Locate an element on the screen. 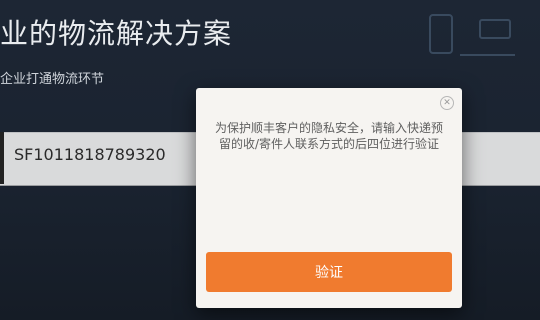 Image resolution: width=540 pixels, height=320 pixels. tracking-number-input: SF1011818789320 is located at coordinates (90, 154).